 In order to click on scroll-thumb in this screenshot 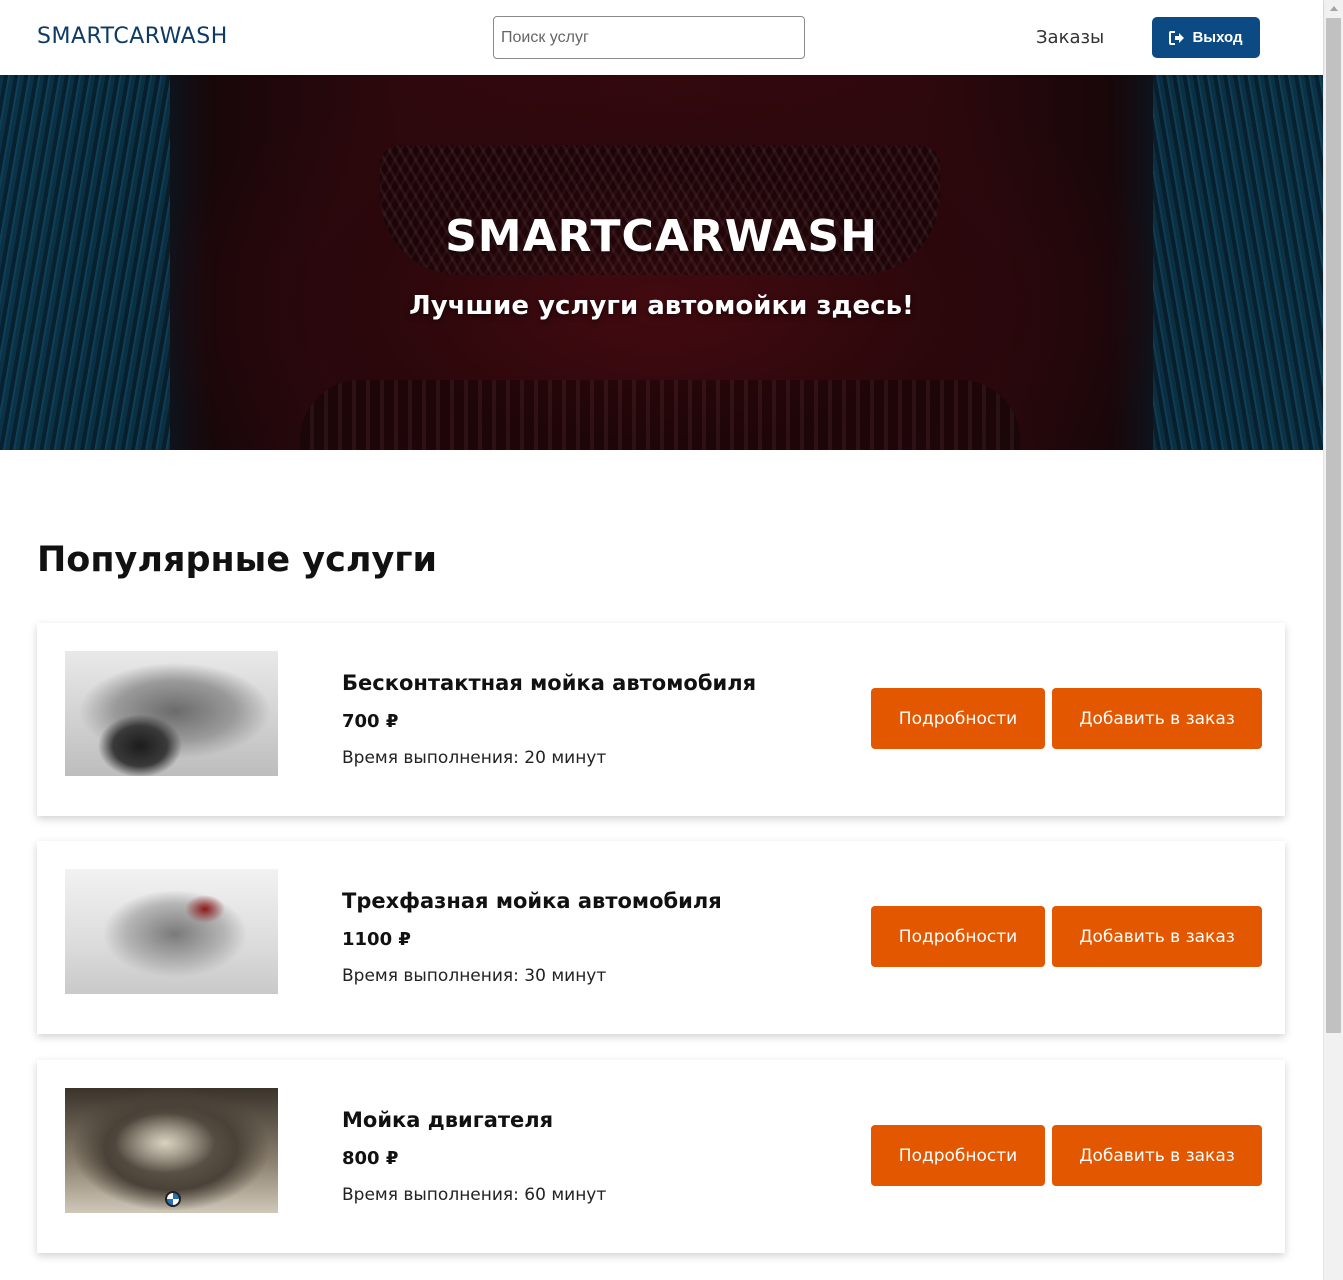, I will do `click(1333, 525)`.